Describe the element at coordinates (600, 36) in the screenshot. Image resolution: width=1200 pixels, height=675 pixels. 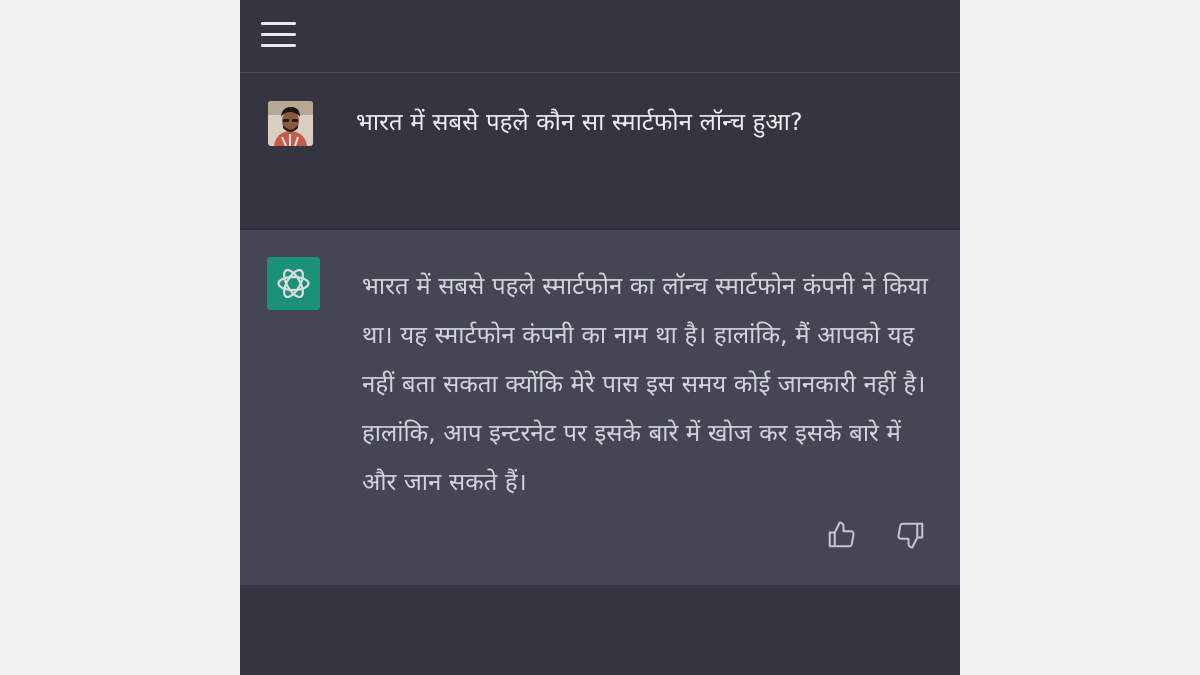
I see `top-bar` at that location.